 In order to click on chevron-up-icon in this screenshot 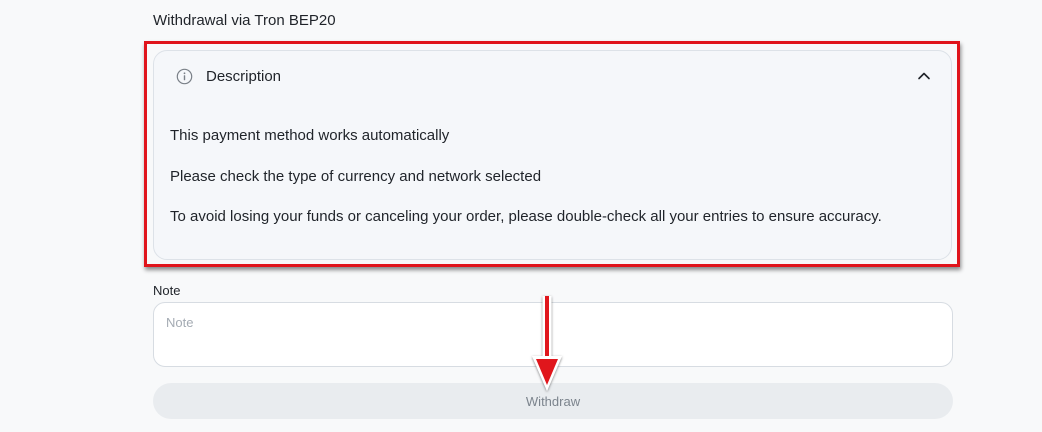, I will do `click(924, 76)`.